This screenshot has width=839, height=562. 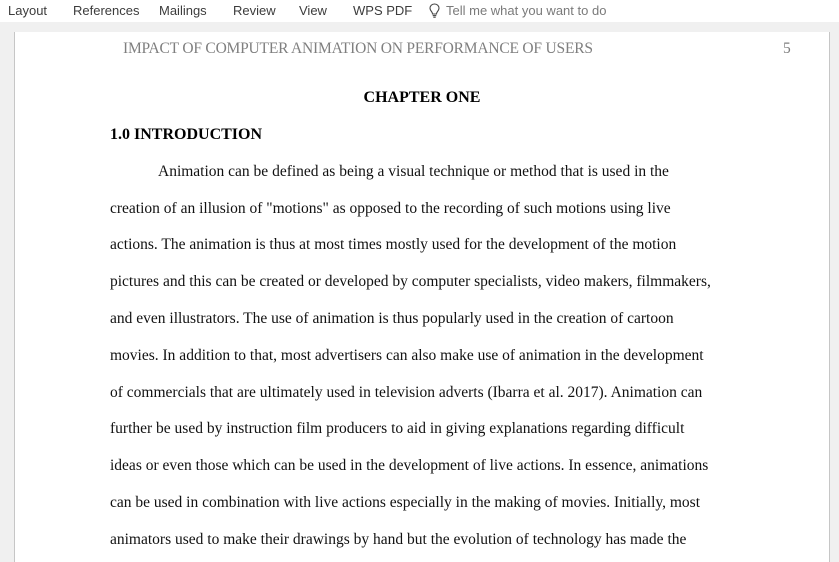 I want to click on section-heading: 1.0 INTRODUCTION, so click(x=186, y=134).